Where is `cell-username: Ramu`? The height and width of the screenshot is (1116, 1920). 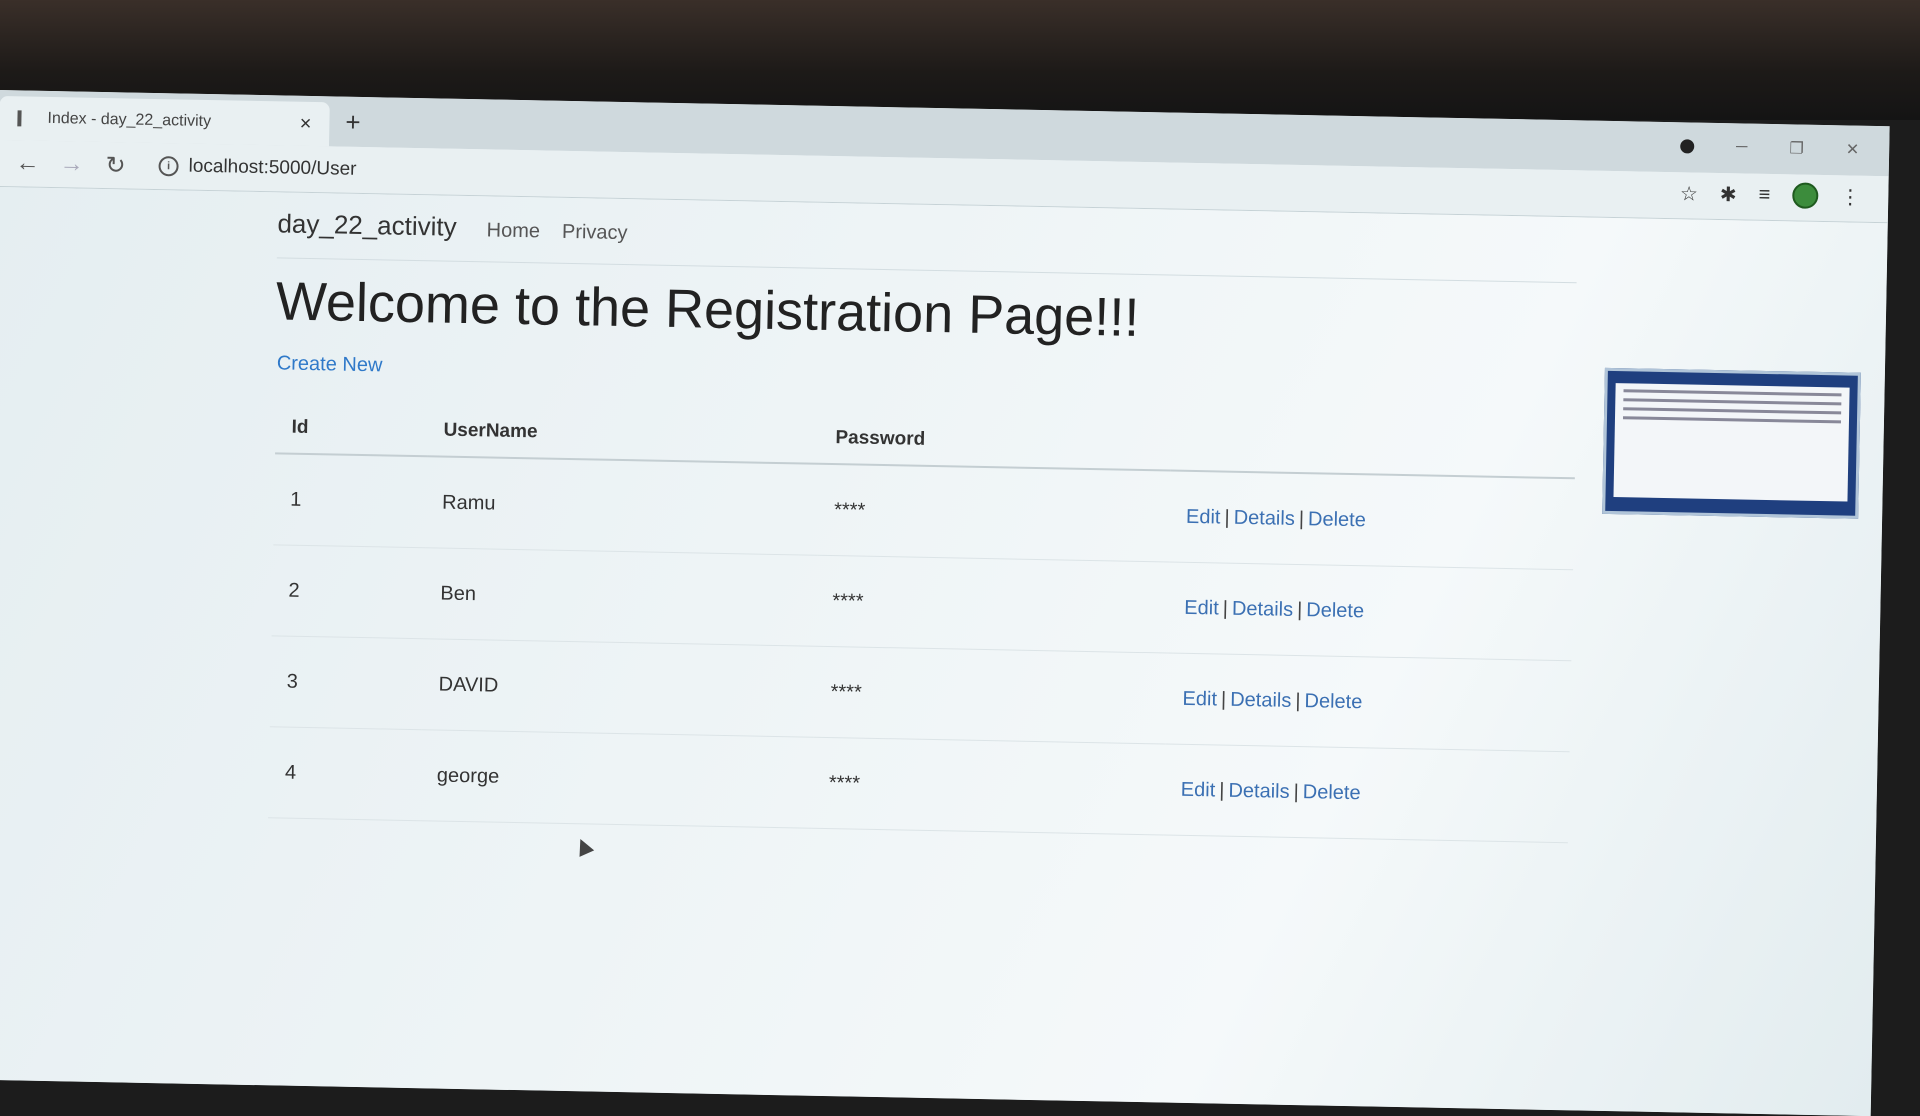
cell-username: Ramu is located at coordinates (622, 506).